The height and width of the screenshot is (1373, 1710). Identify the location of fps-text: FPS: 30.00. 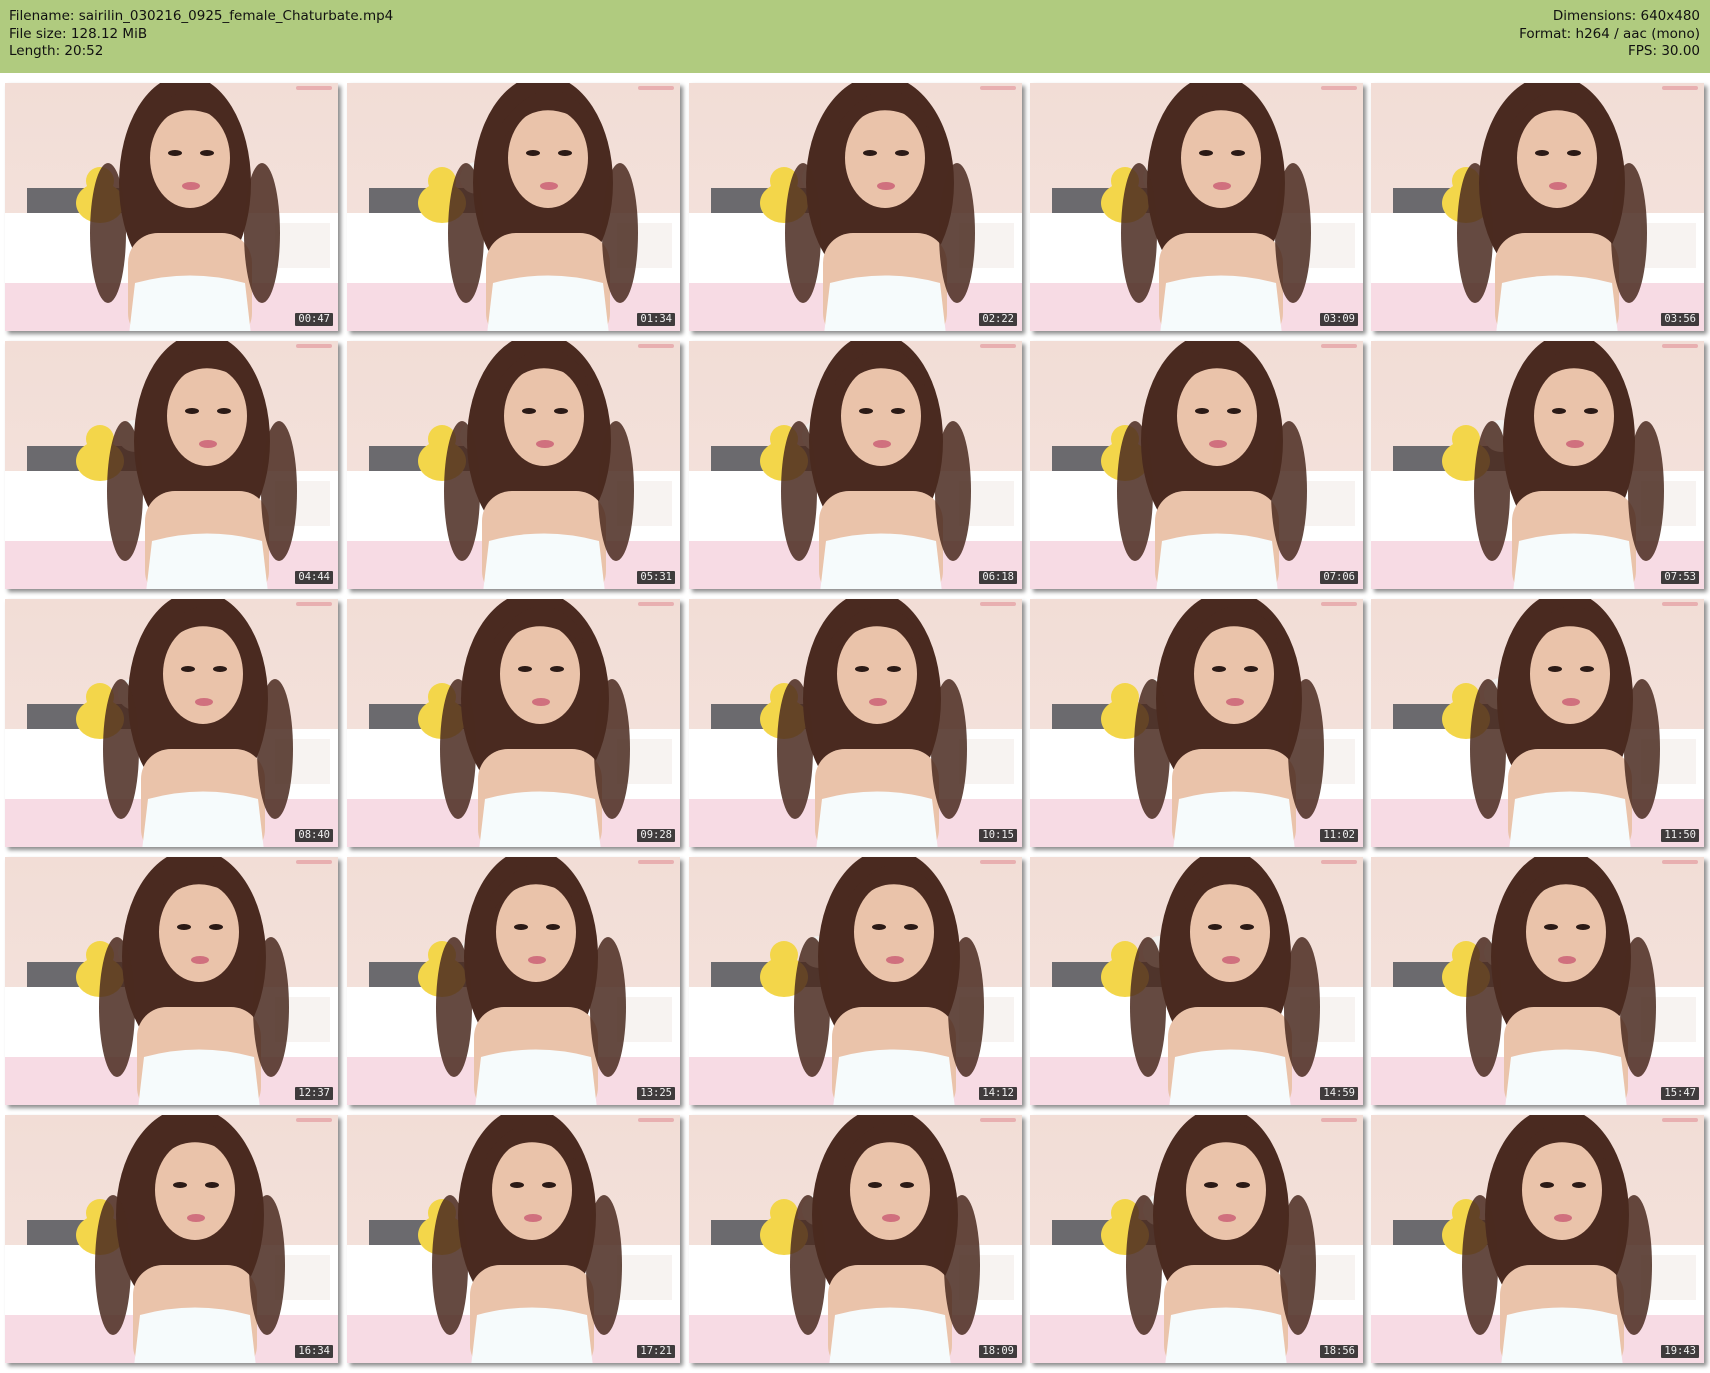
(1664, 51).